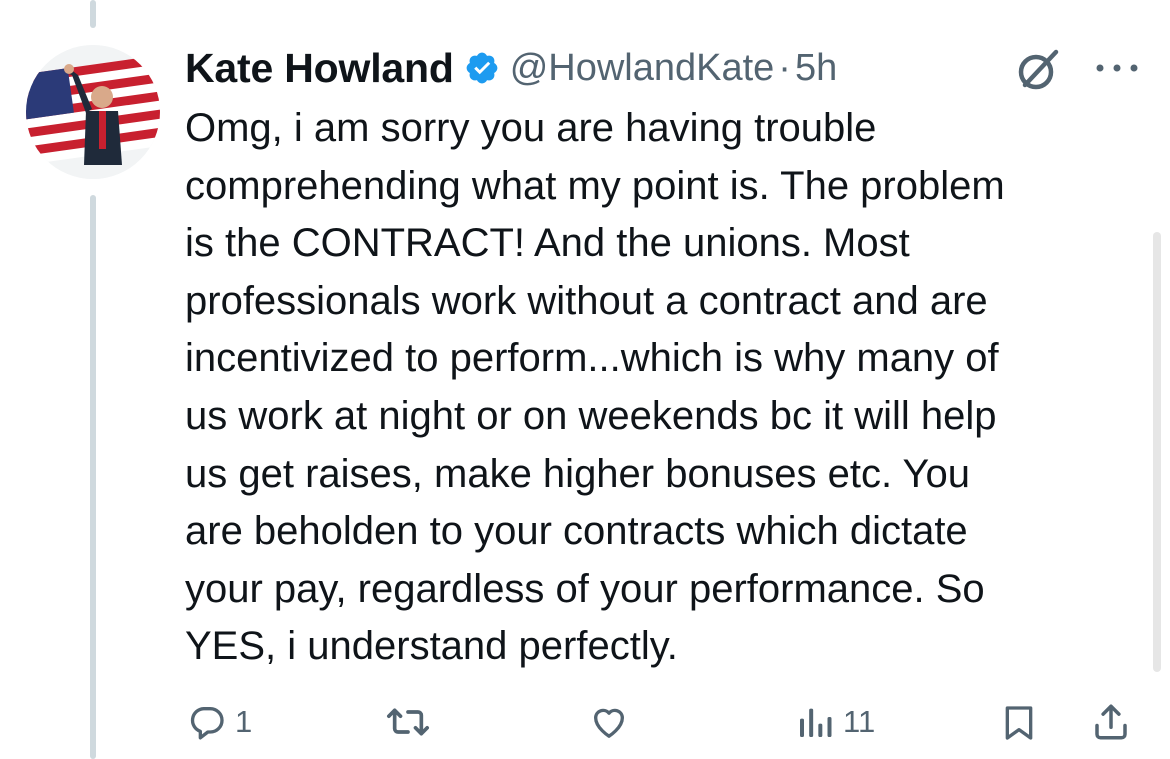  I want to click on like-button, so click(613, 722).